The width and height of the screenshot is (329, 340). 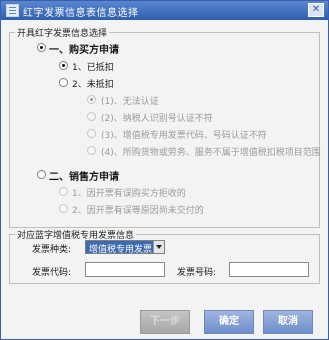 I want to click on invoice-code-input, so click(x=125, y=269).